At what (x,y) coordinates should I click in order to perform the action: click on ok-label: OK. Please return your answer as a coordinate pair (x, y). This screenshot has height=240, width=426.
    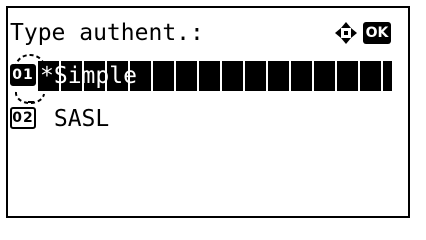
    Looking at the image, I should click on (377, 33).